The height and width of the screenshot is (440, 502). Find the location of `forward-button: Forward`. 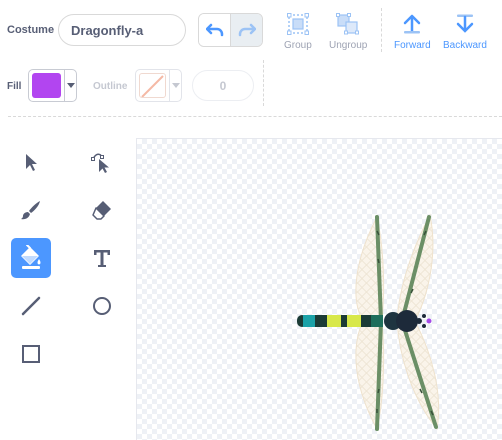

forward-button: Forward is located at coordinates (412, 32).